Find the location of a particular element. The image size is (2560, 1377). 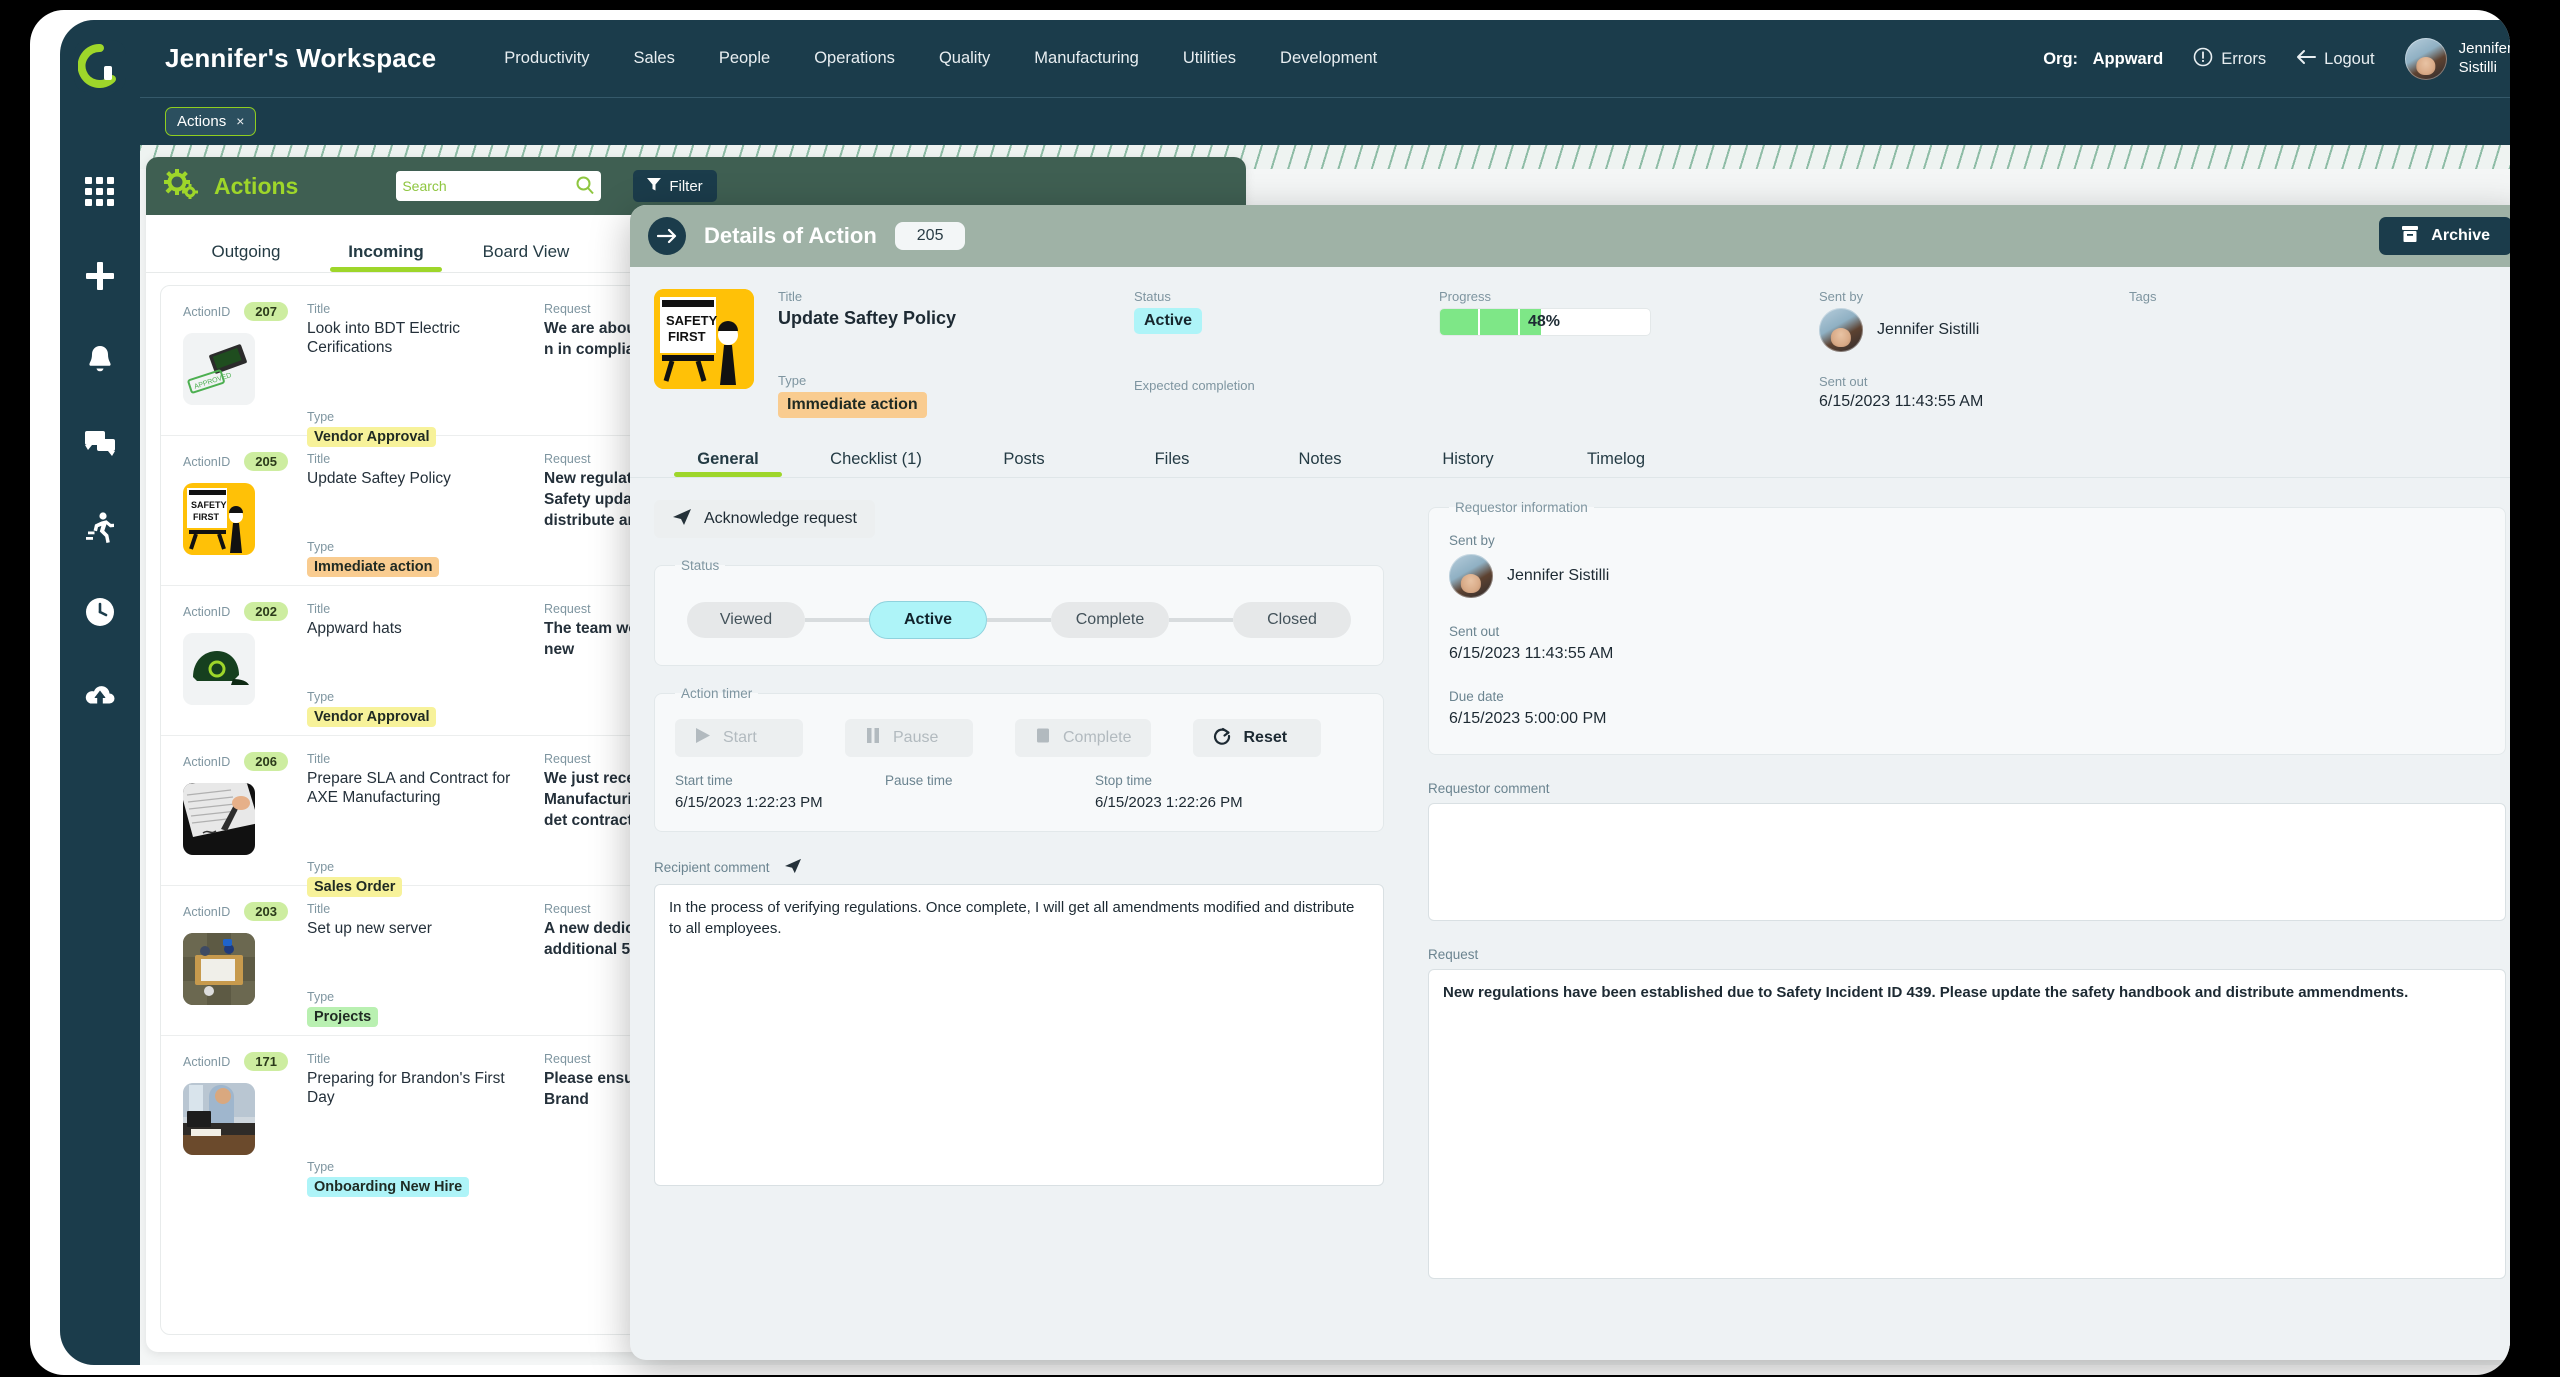

row-id-column: ActionID 203 is located at coordinates (241, 960).